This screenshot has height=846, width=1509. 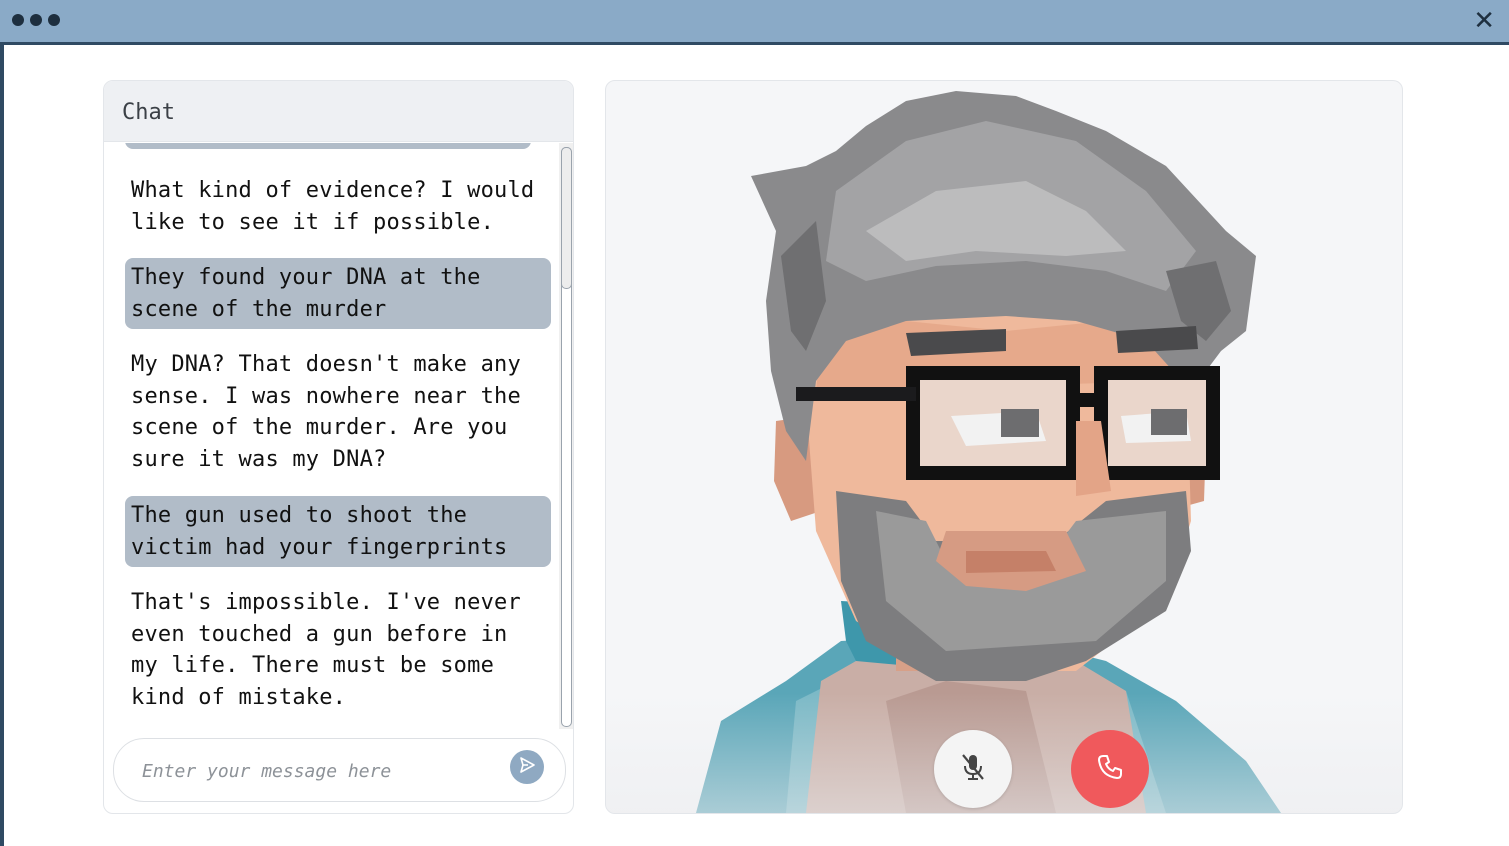 I want to click on scrollbar-thumb, so click(x=566, y=218).